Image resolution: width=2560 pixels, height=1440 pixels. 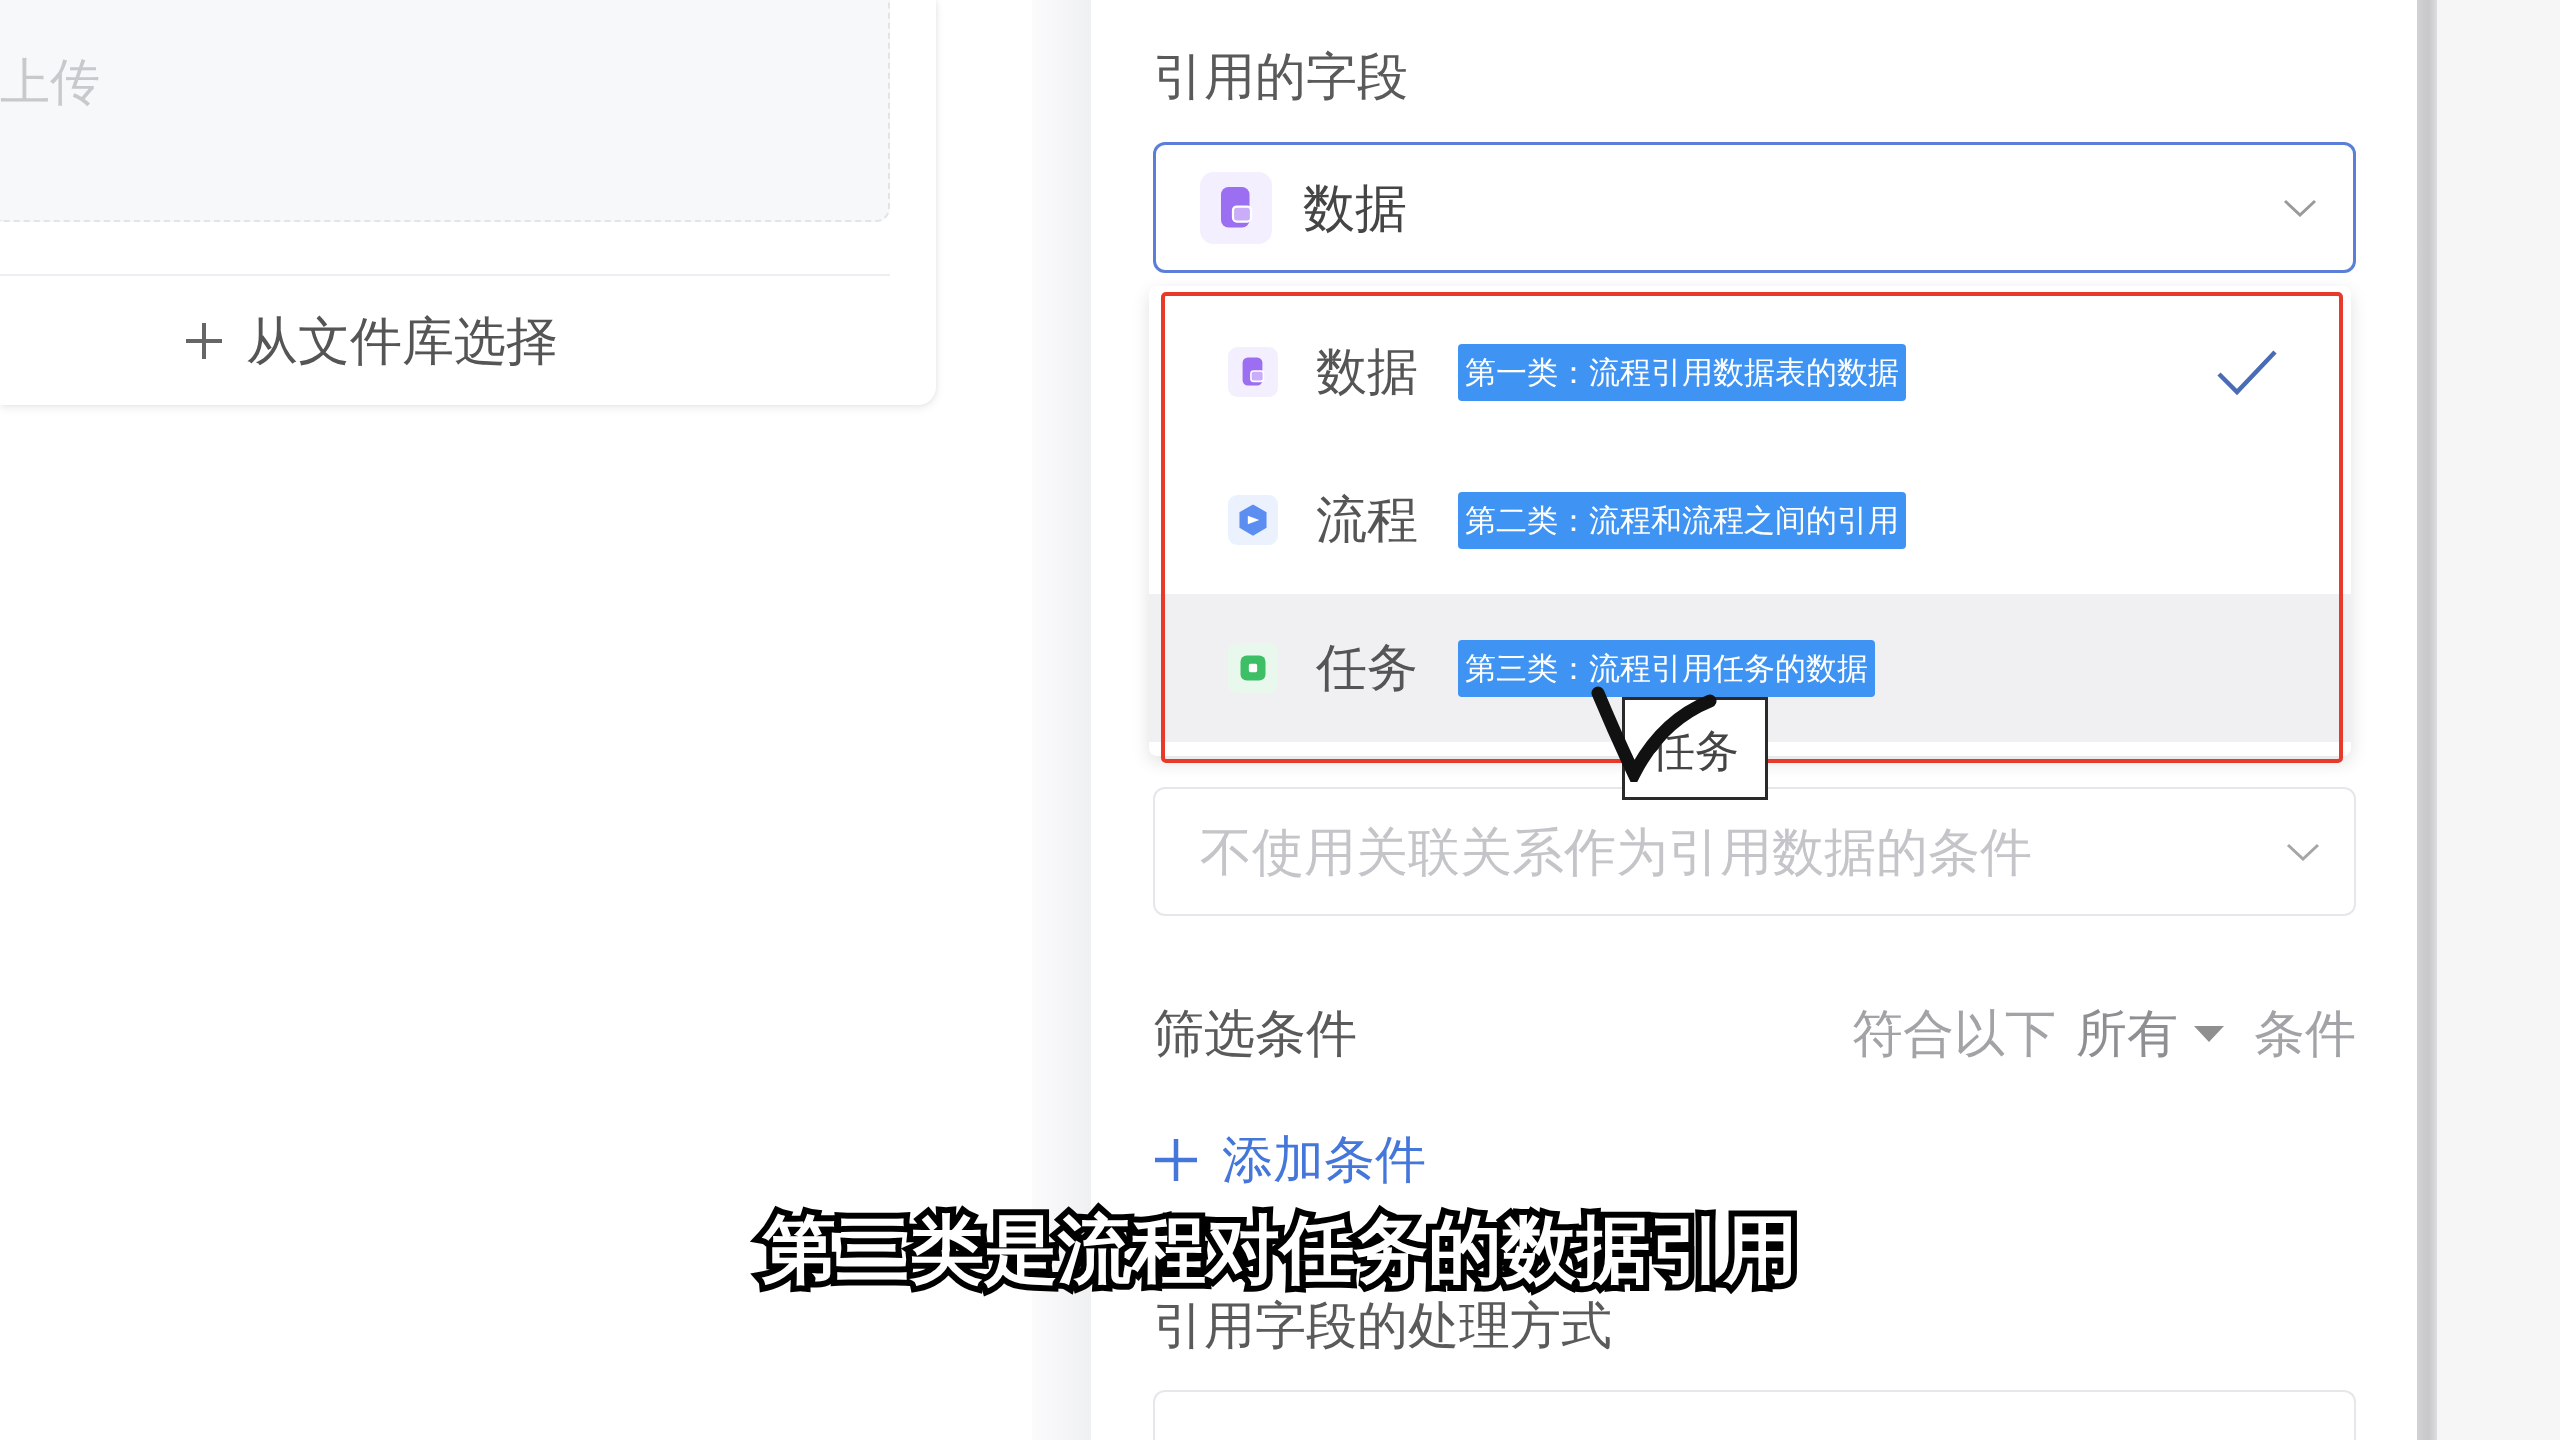 What do you see at coordinates (1682, 520) in the screenshot?
I see `annotation-tag: 第二类：流程和流程之间的引用` at bounding box center [1682, 520].